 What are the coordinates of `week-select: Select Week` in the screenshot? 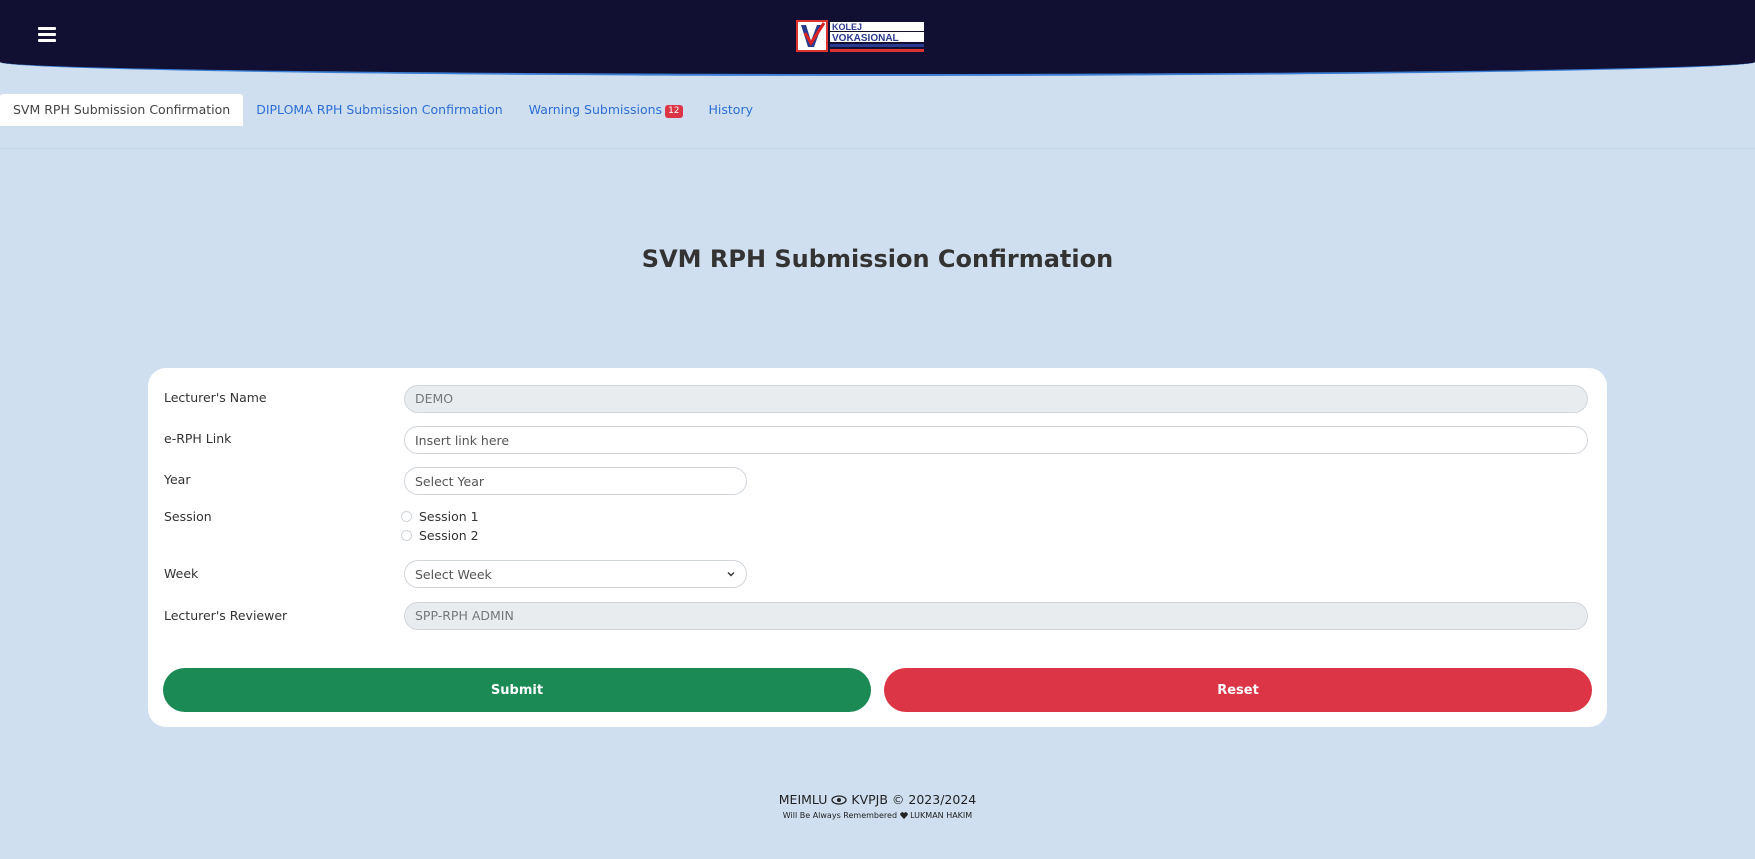 It's located at (575, 574).